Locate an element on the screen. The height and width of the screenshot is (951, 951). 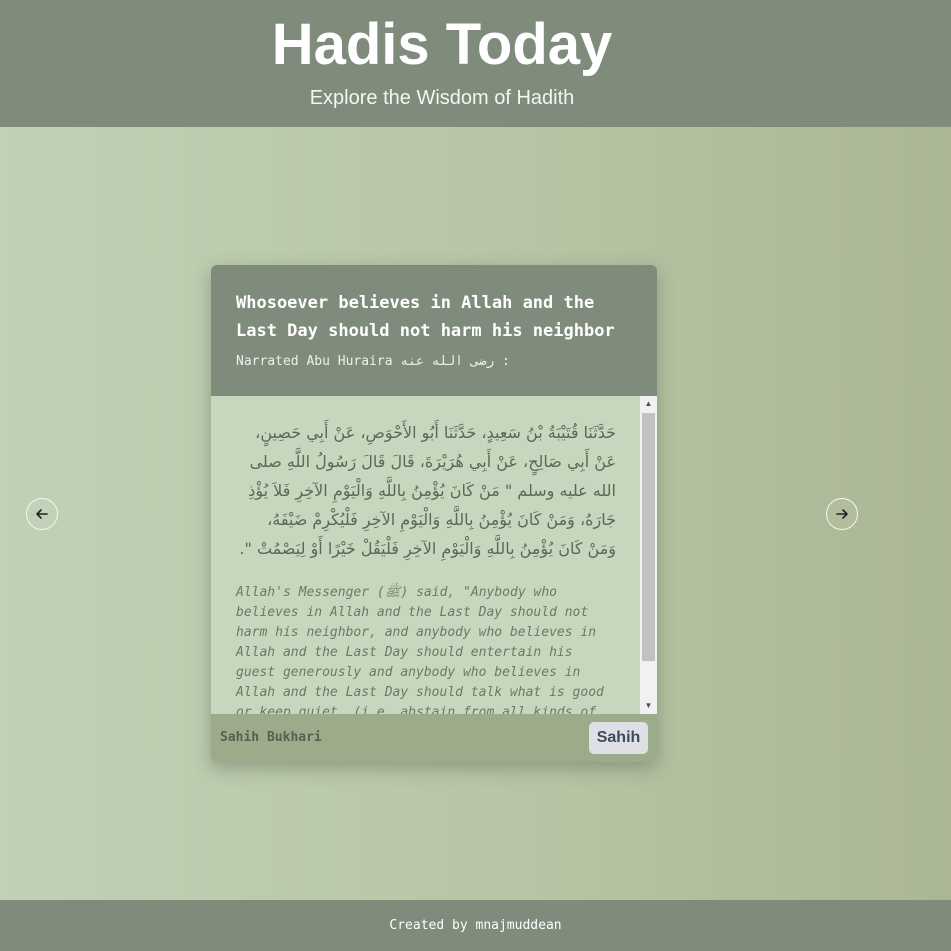
site-header: Hadis Today Explore the Wisdom of Hadith is located at coordinates (475, 63).